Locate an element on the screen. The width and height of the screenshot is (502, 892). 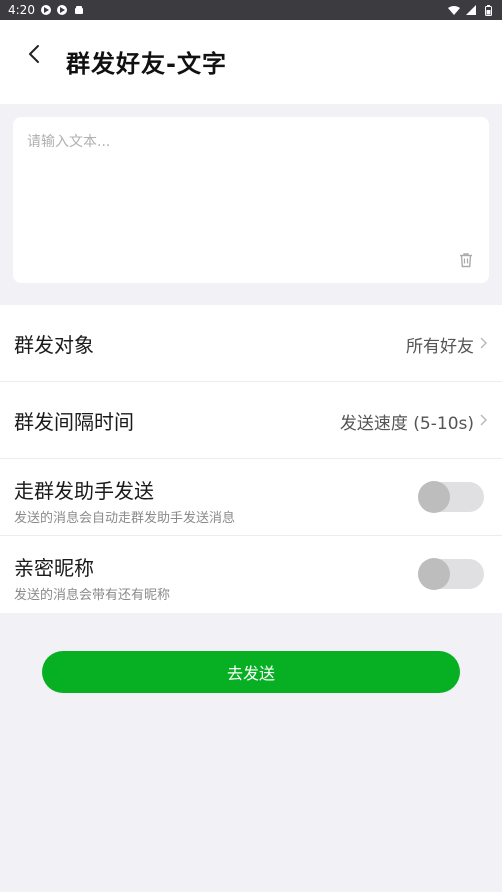
target-label: 群发对象 is located at coordinates (54, 345).